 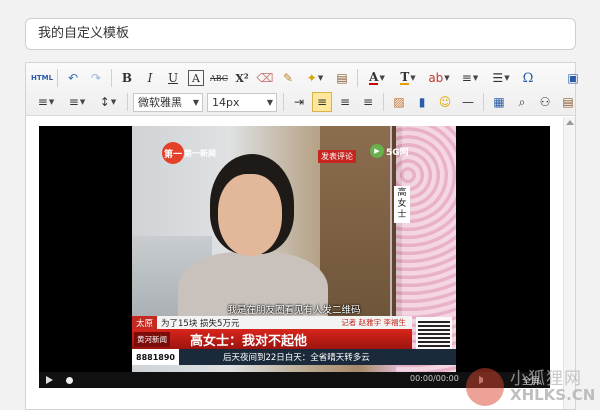 I want to click on autotypeset-icon: ✦ ▼, so click(x=315, y=78).